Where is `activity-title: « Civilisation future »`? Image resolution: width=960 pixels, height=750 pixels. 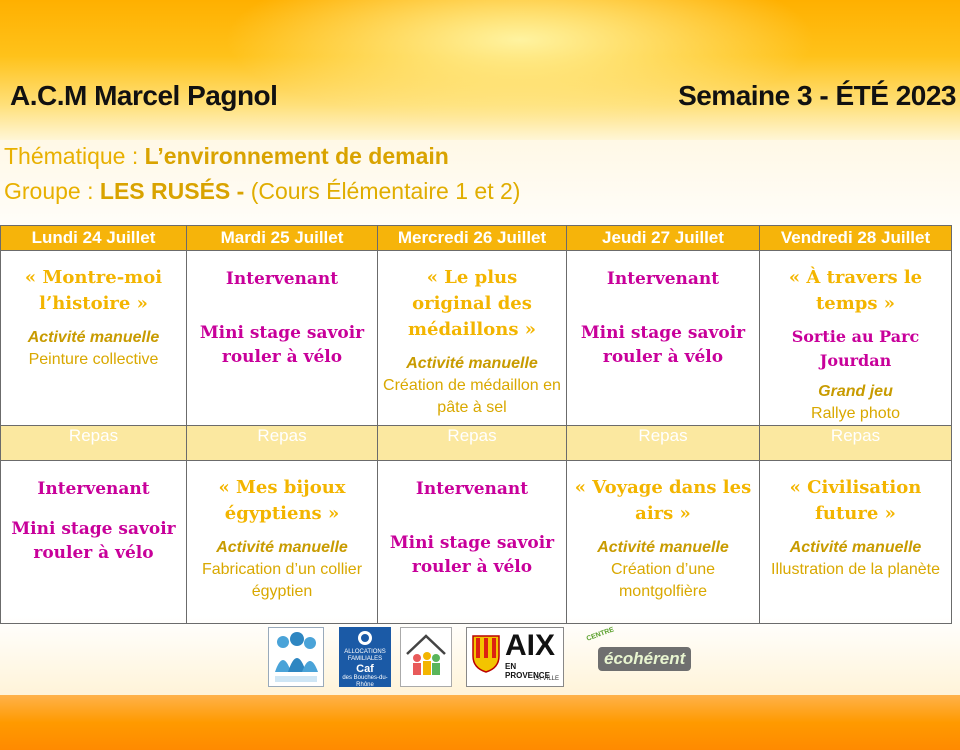 activity-title: « Civilisation future » is located at coordinates (855, 500).